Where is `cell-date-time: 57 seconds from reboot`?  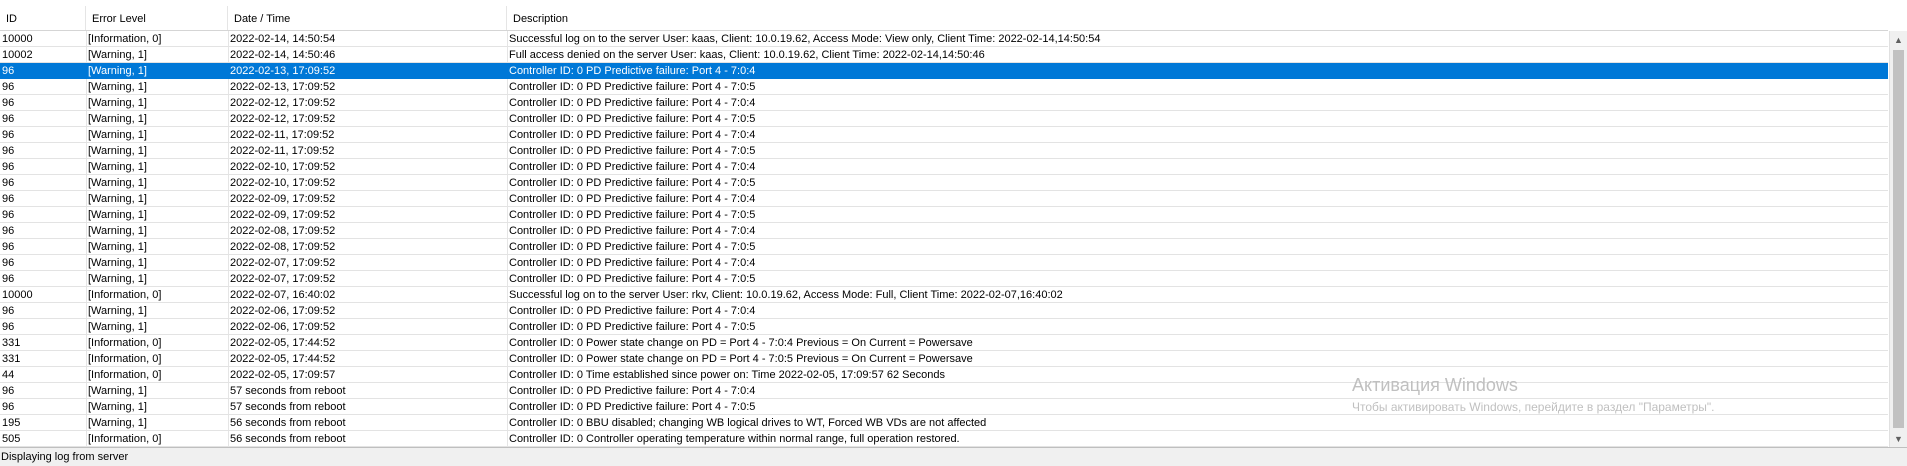
cell-date-time: 57 seconds from reboot is located at coordinates (288, 407).